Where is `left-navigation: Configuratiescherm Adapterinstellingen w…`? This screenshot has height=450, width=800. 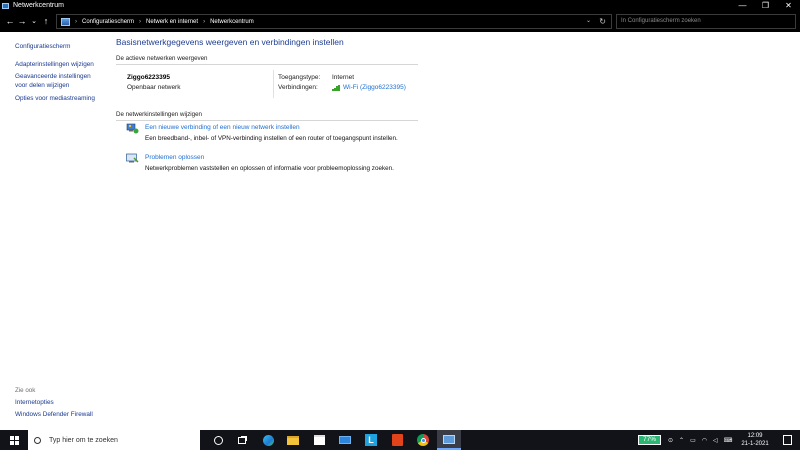 left-navigation: Configuratiescherm Adapterinstellingen w… is located at coordinates (55, 231).